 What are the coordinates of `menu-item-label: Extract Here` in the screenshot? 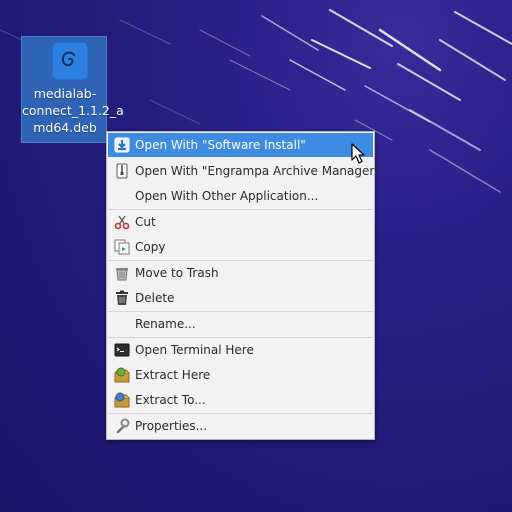 It's located at (173, 375).